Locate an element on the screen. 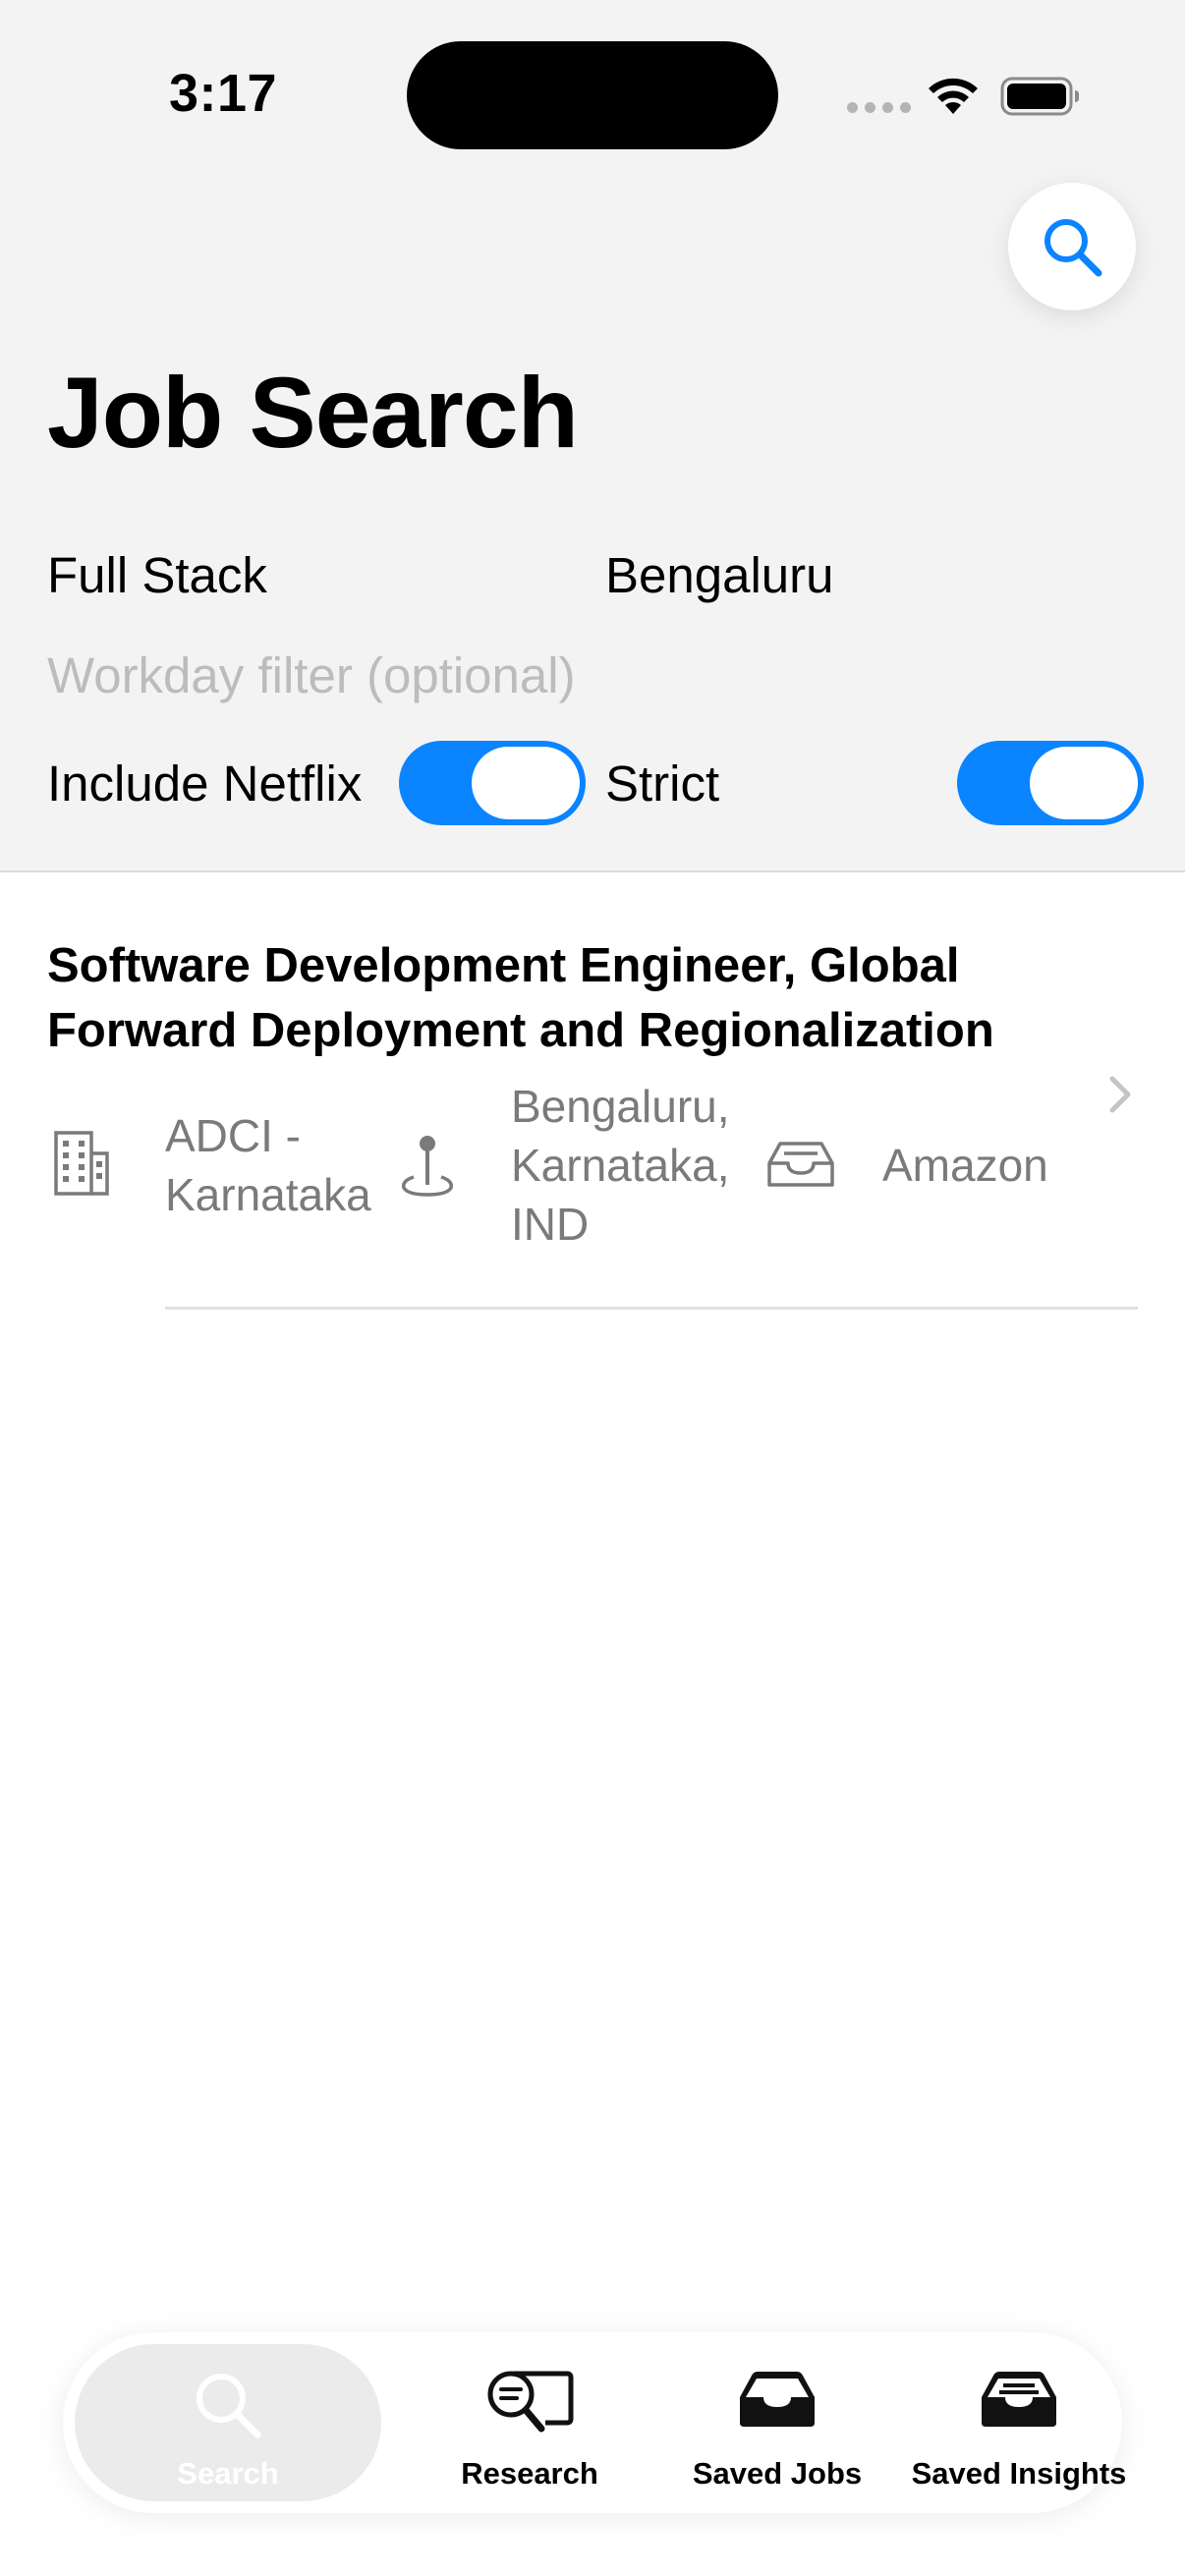  tab-label: Research is located at coordinates (530, 2473).